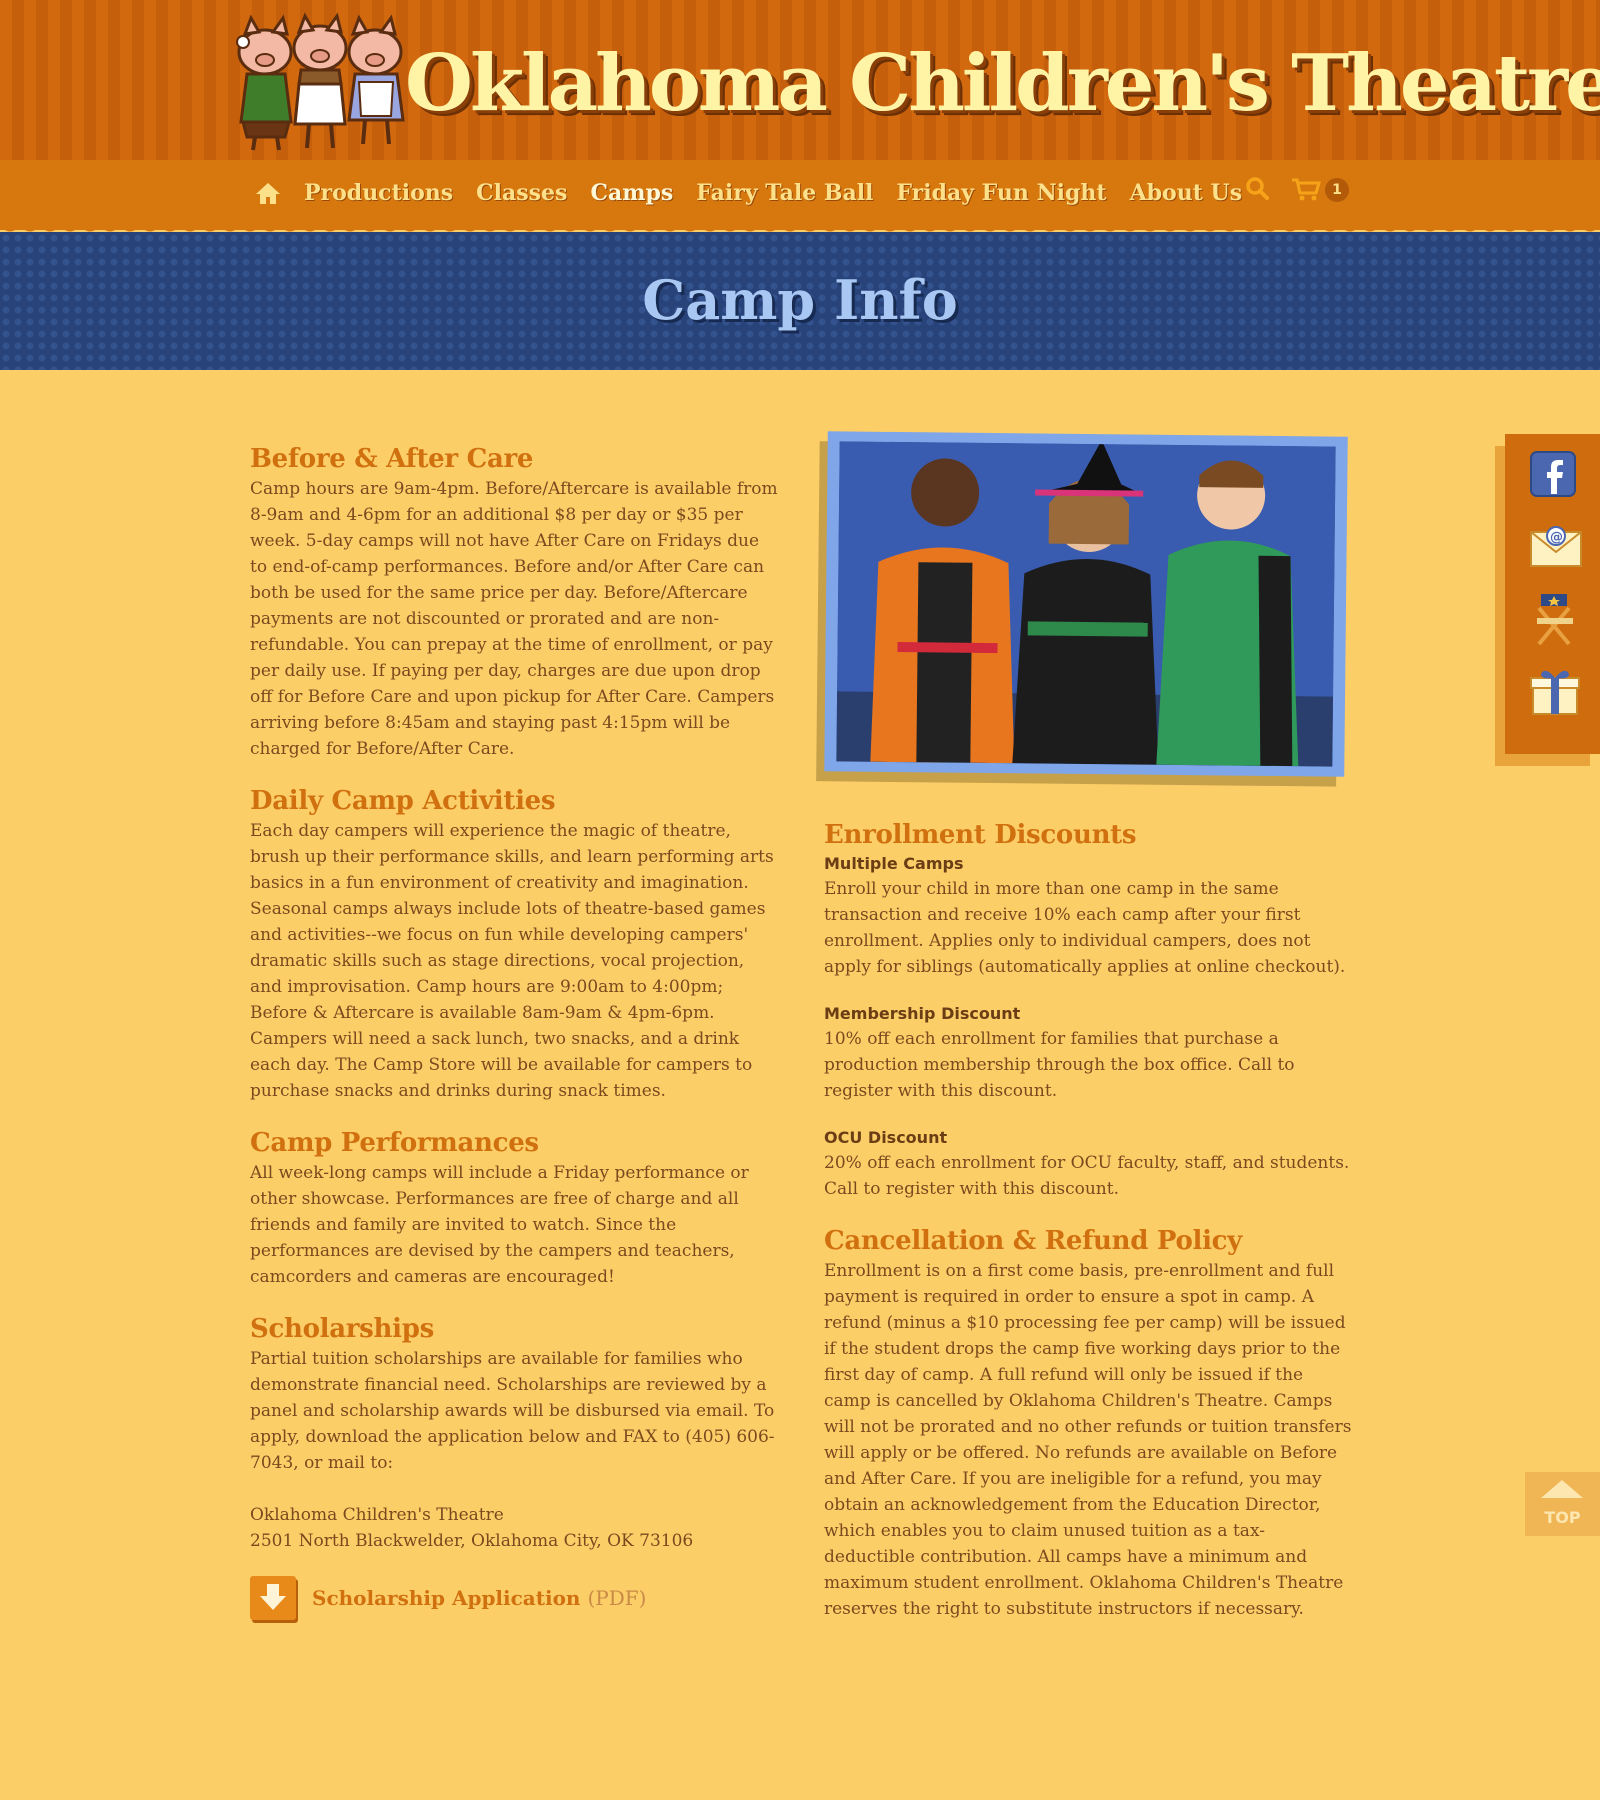  I want to click on site-header: Oklahoma Children's Theatre, so click(800, 80).